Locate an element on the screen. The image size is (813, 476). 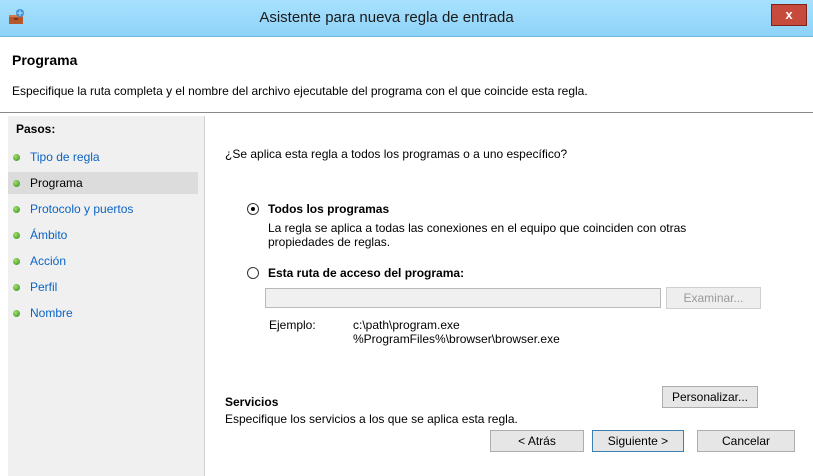
title-bar: Asistente para nueva regla de entrada x is located at coordinates (406, 18).